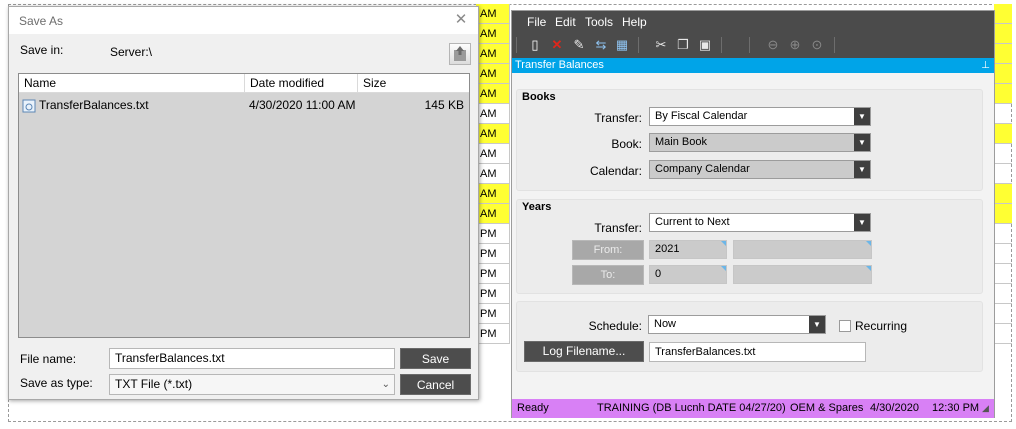 This screenshot has height=429, width=1016. I want to click on cut-icon: ✂, so click(661, 45).